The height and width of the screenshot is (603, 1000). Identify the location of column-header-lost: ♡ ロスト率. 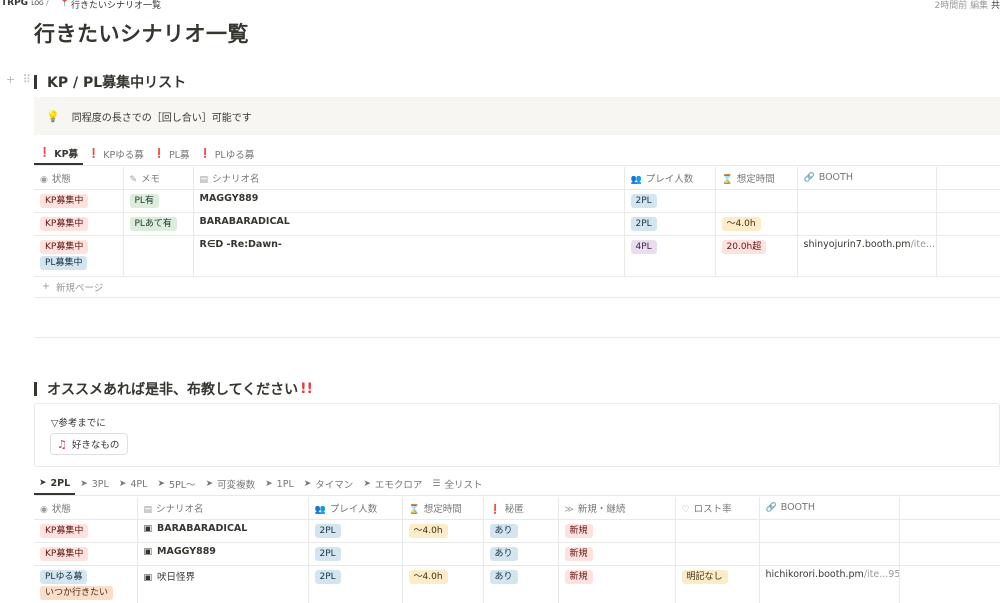
(717, 508).